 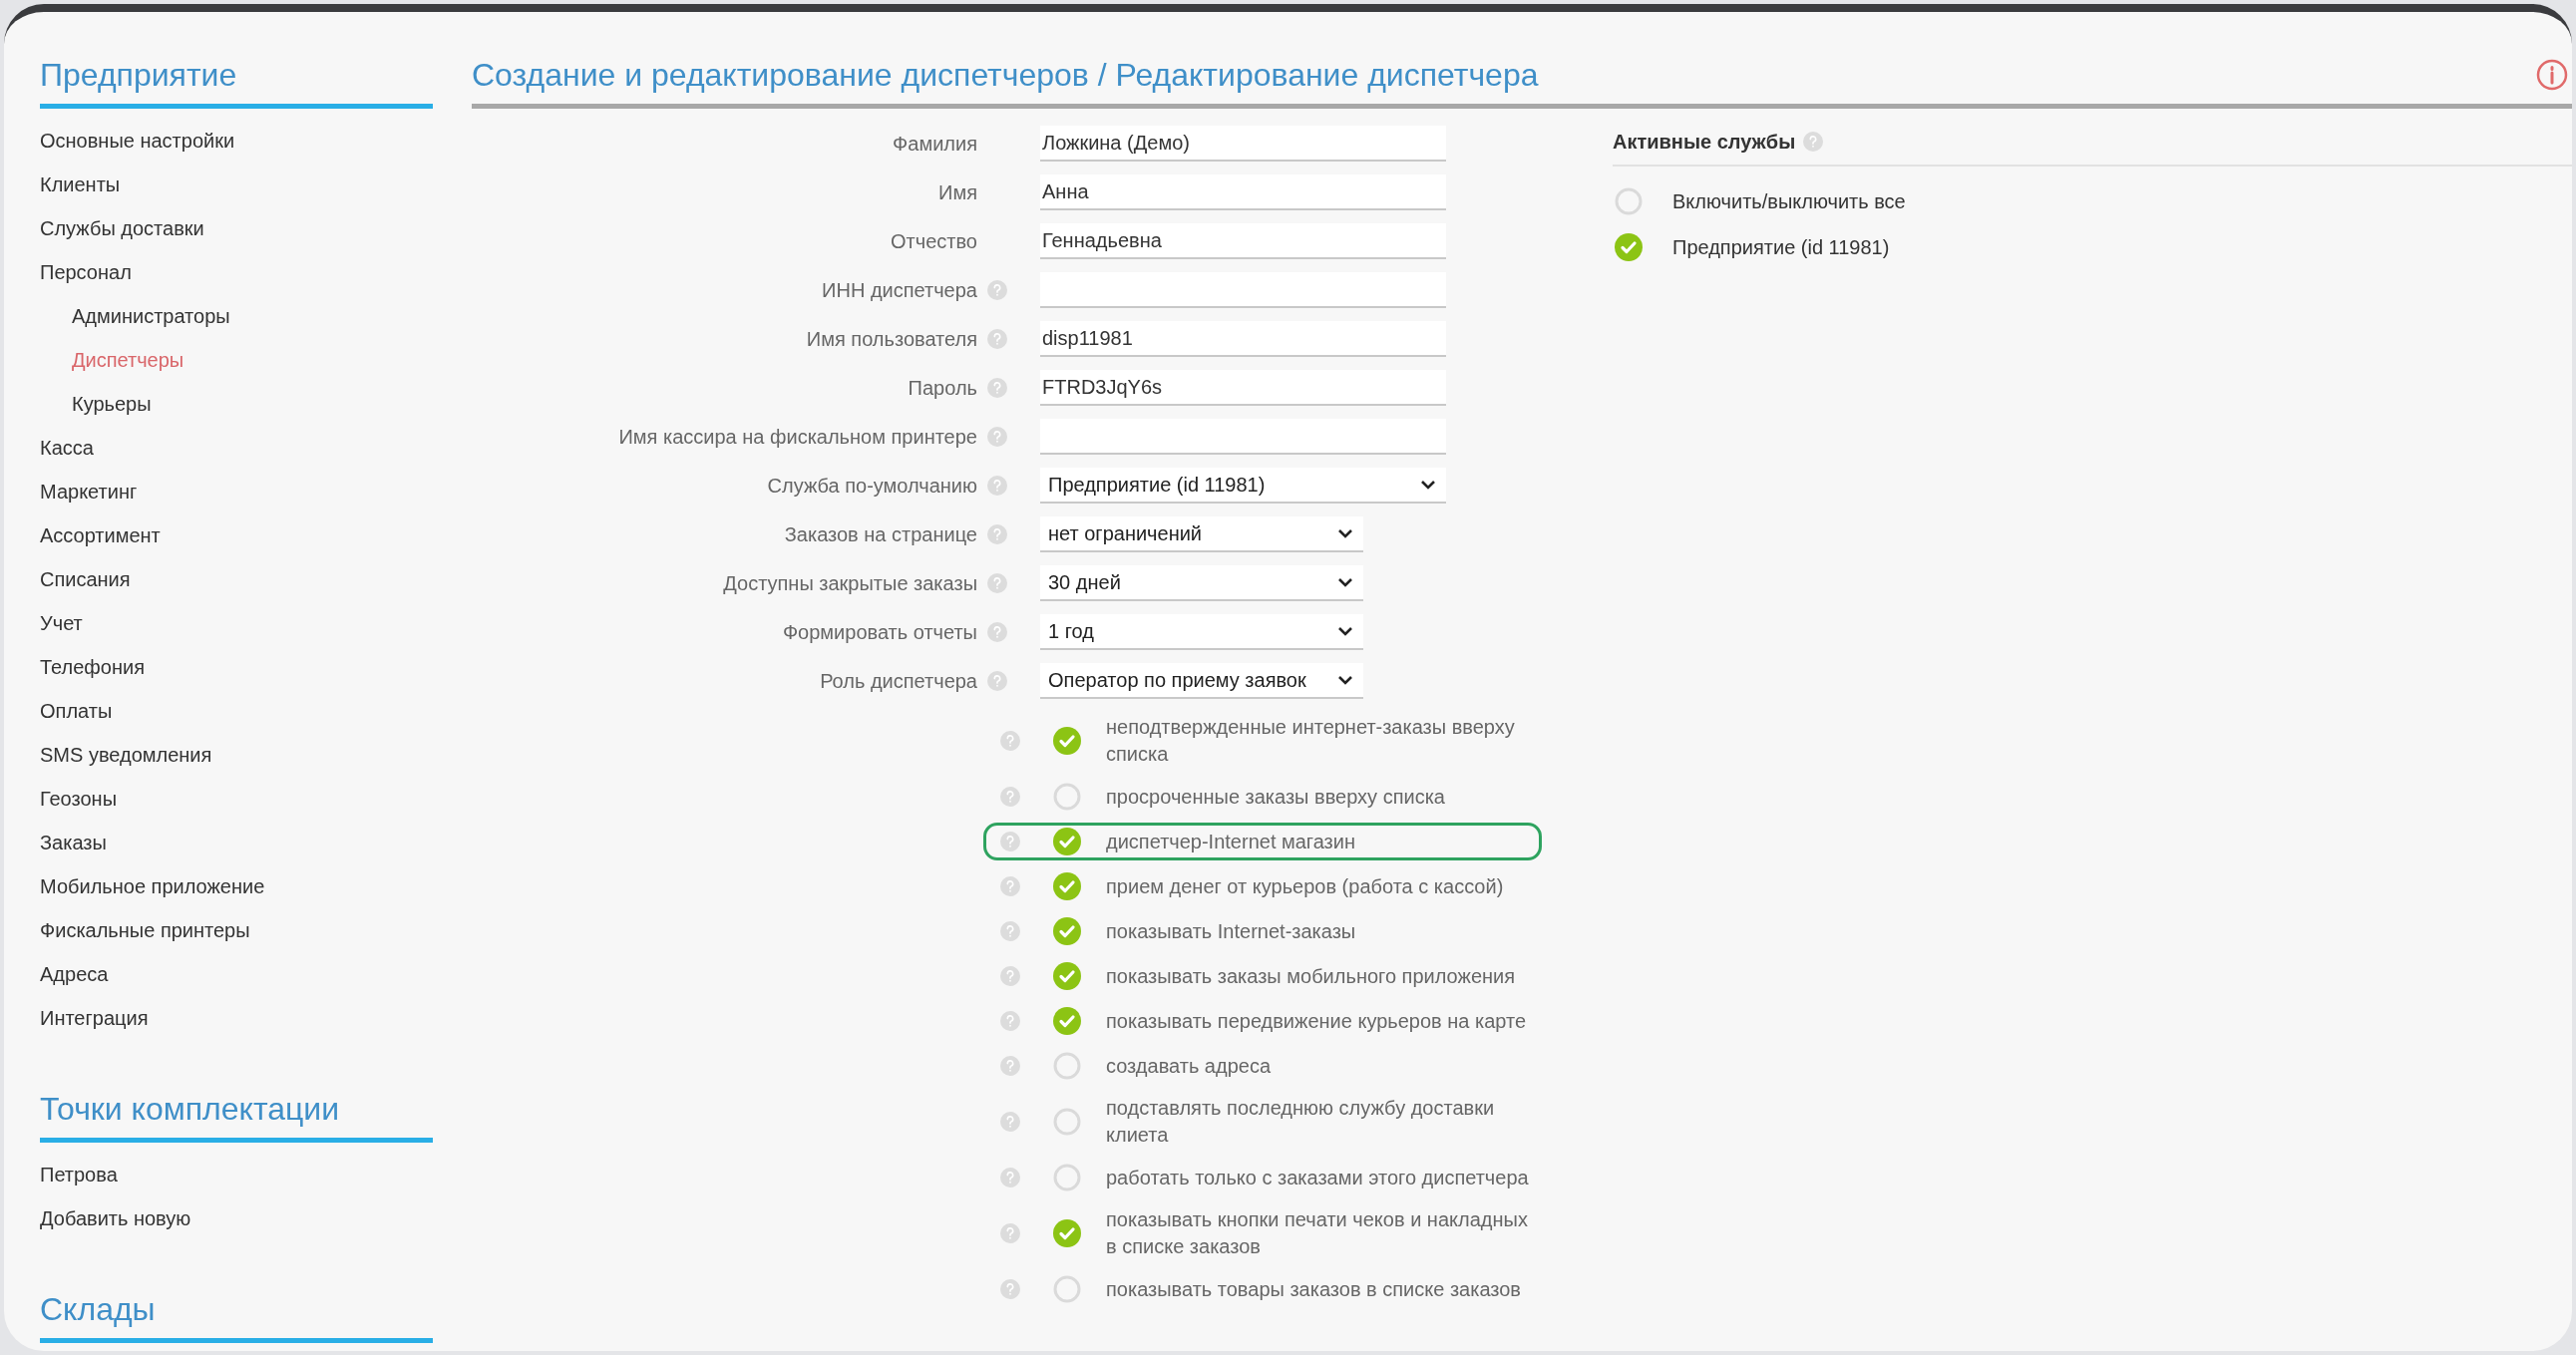 I want to click on sidebar-item: Клиенты, so click(x=80, y=184).